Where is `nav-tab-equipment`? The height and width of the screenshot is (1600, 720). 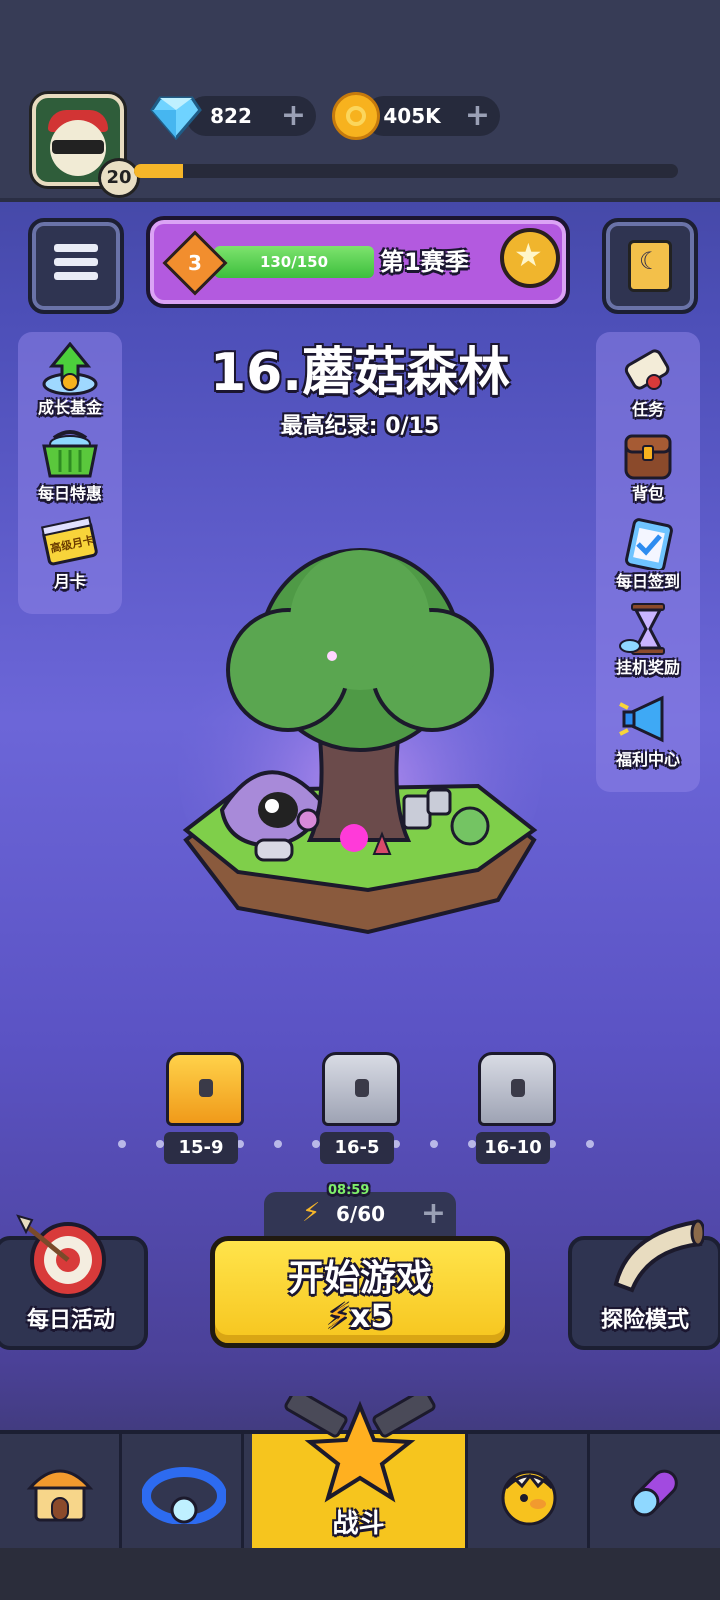
nav-tab-equipment is located at coordinates (183, 1491).